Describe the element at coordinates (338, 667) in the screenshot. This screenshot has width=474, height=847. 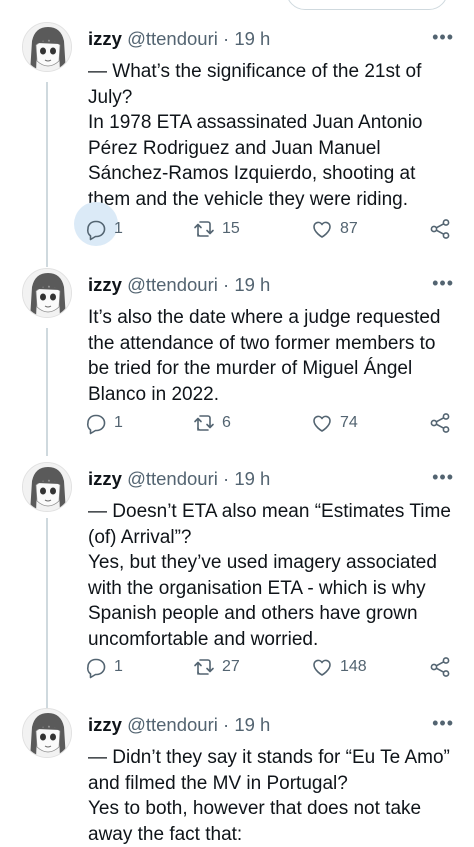
I see `like-button: 148` at that location.